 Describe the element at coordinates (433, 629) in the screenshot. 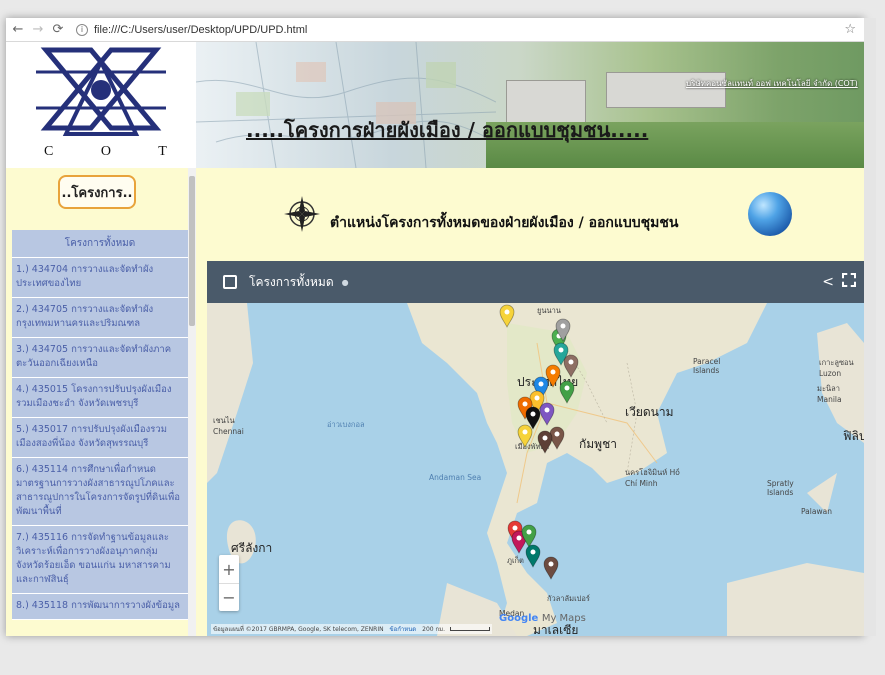

I see `scale-label: 200 กม.` at that location.